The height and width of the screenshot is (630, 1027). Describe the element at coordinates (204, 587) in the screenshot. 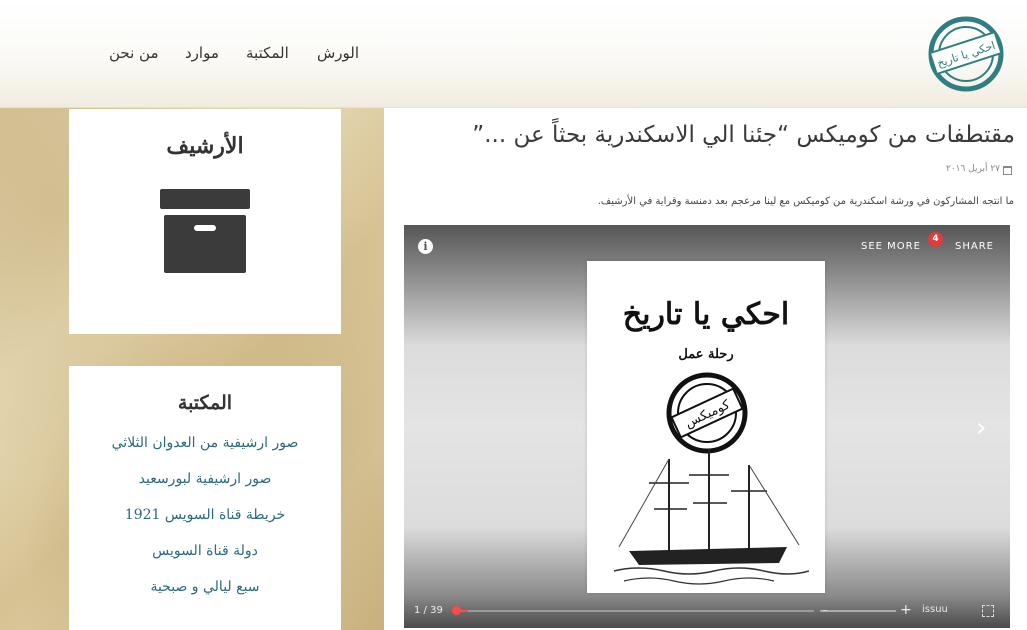

I see `library-link: سبع ليالي و صبحية` at that location.